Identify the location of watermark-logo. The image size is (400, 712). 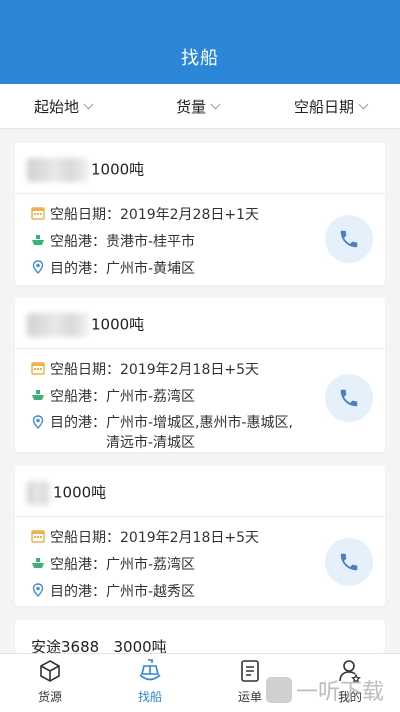
(279, 690).